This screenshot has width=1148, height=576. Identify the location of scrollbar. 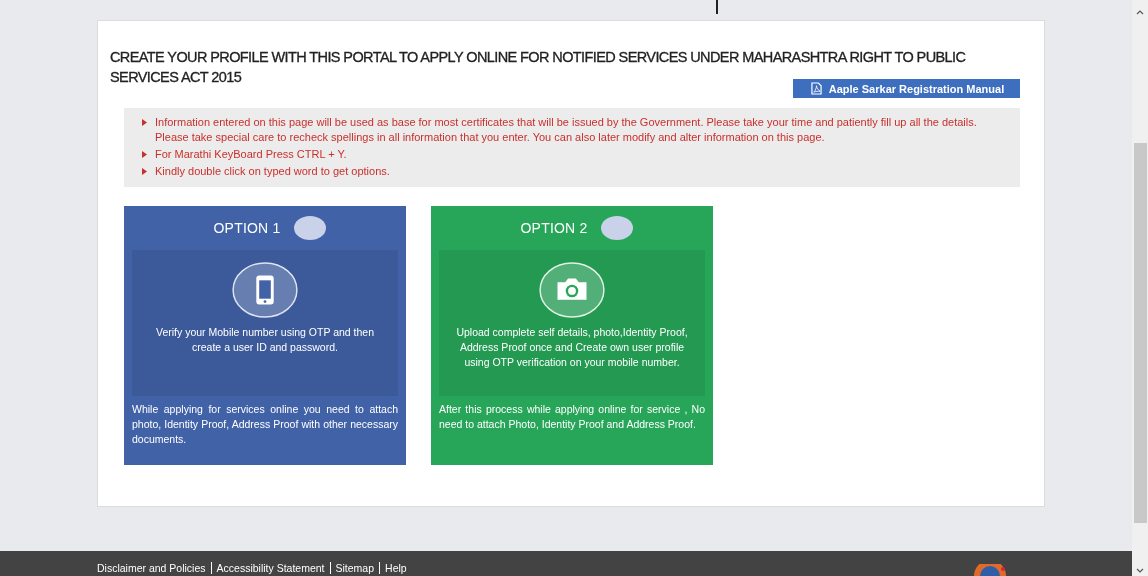
(1140, 288).